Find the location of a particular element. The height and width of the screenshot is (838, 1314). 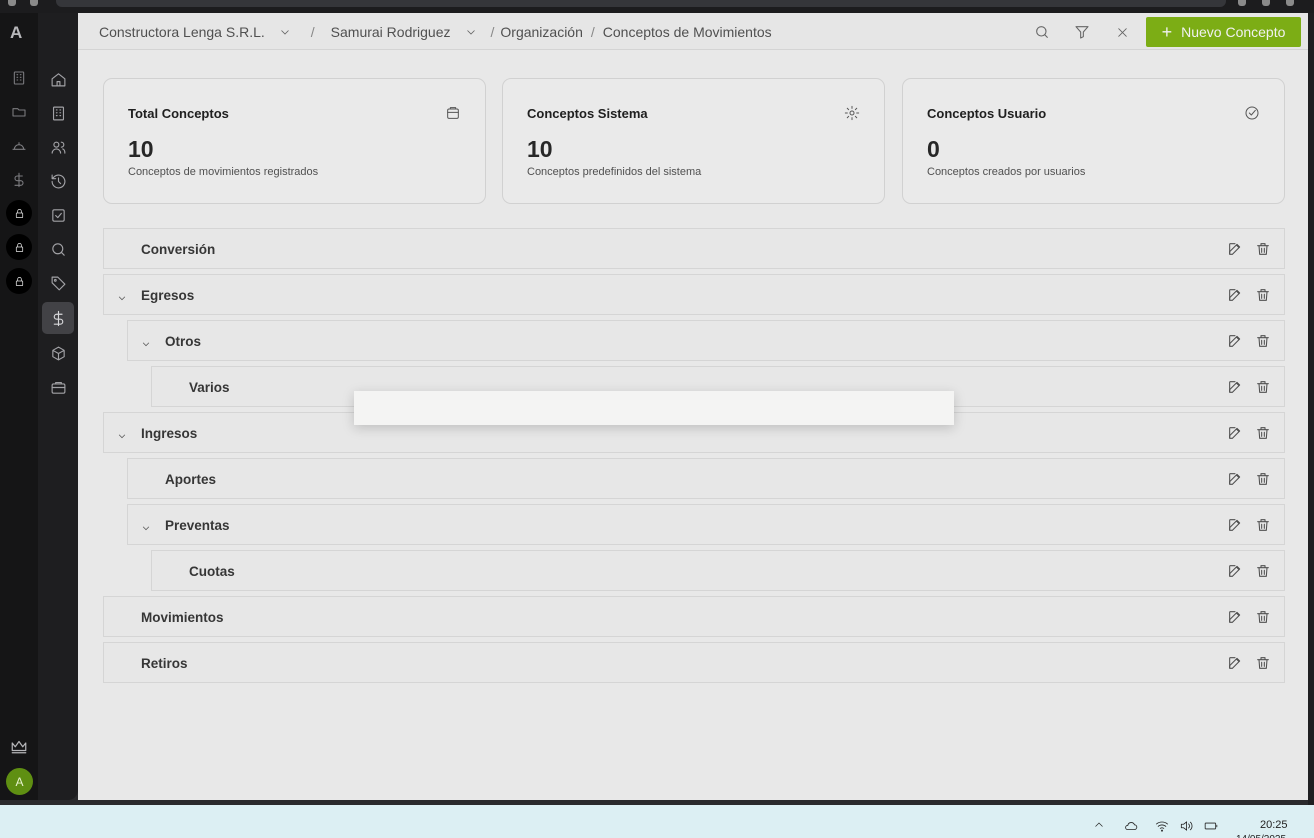

breadcrumb-section: Organización is located at coordinates (541, 32).